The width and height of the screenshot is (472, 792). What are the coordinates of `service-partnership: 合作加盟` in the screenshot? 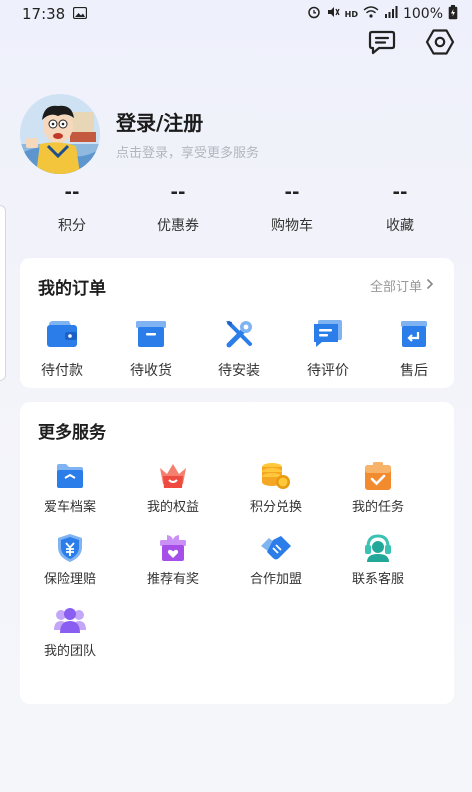 It's located at (276, 559).